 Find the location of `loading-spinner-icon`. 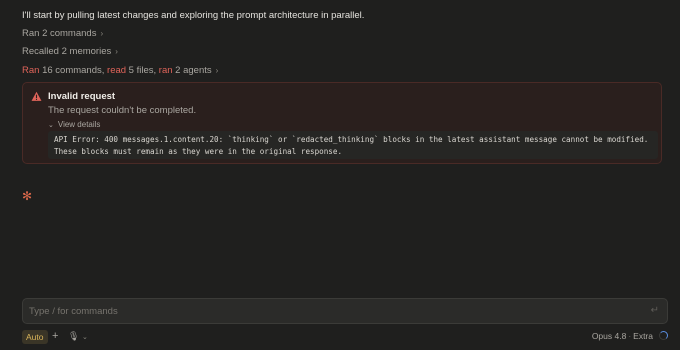

loading-spinner-icon is located at coordinates (663, 335).